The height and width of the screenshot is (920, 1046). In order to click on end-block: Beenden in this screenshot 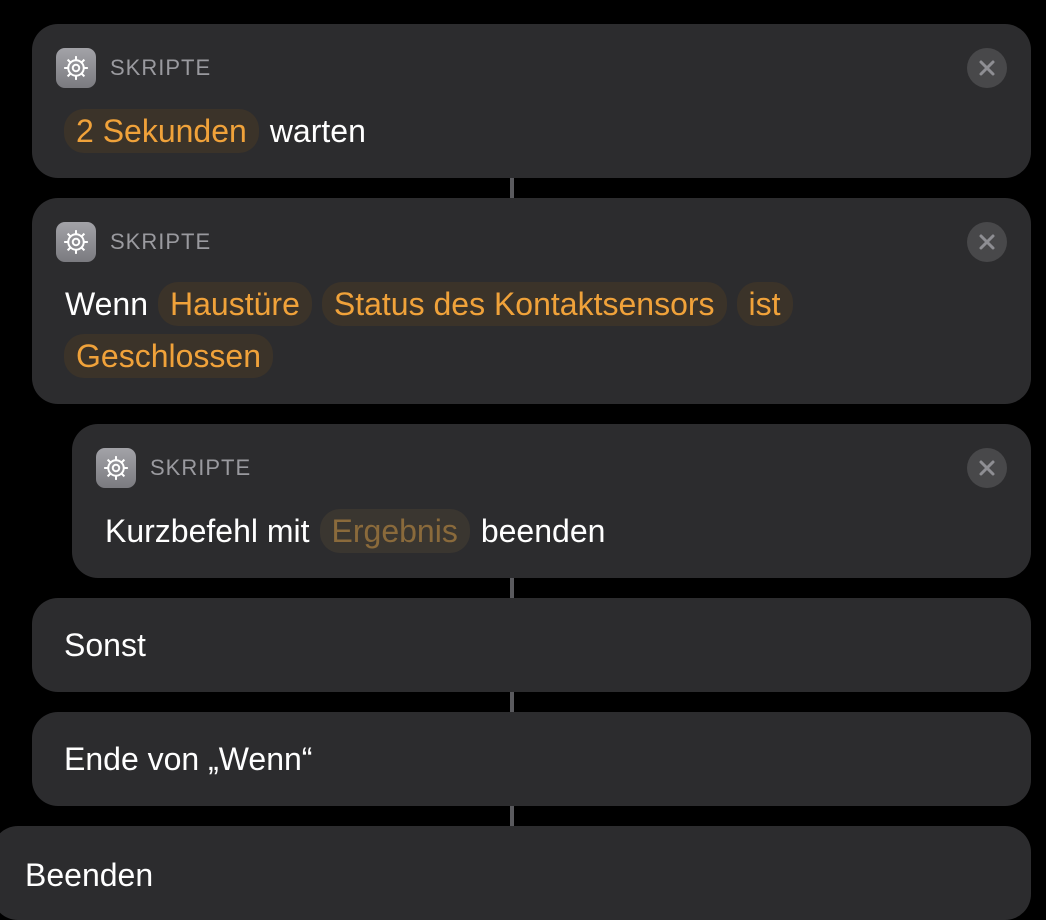, I will do `click(515, 873)`.